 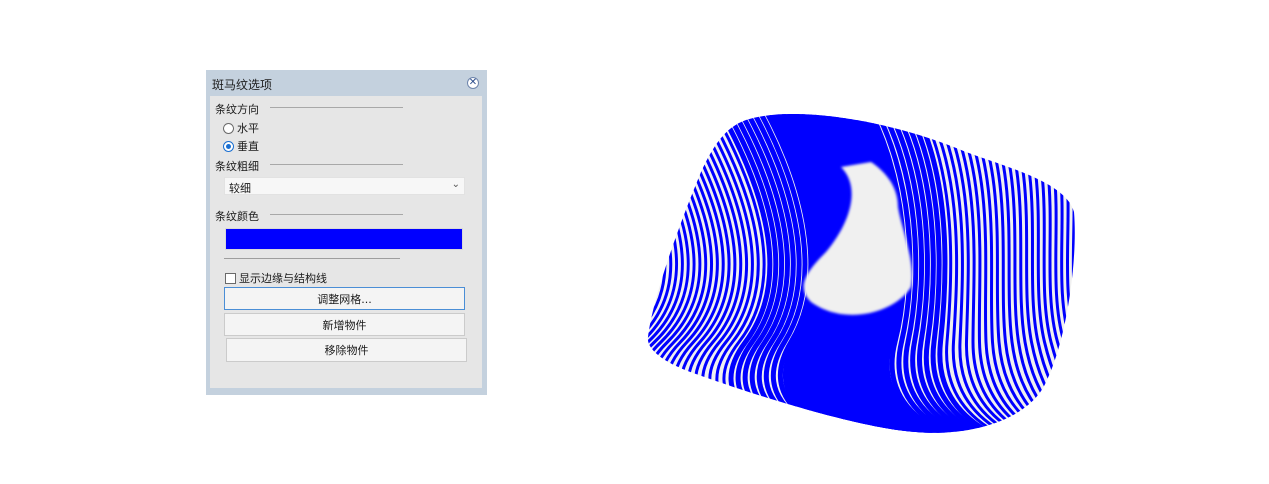 I want to click on show-edges-checkbox, so click(x=230, y=278).